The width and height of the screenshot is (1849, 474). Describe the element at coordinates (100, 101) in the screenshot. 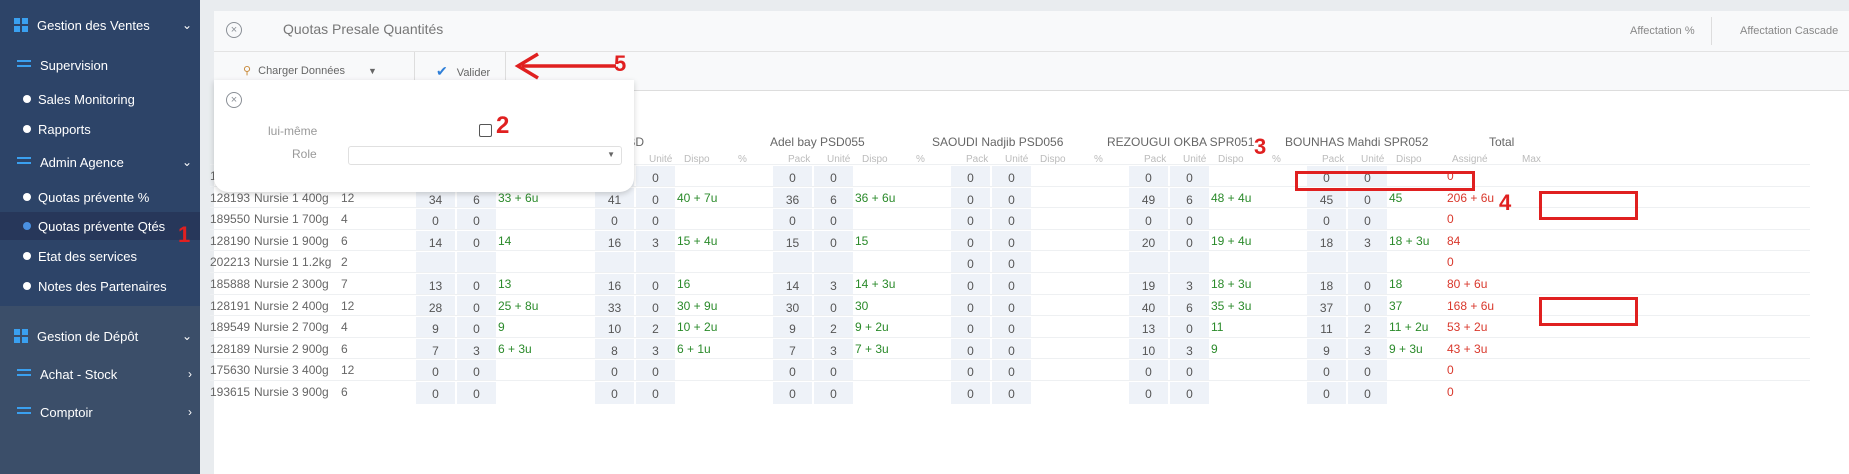

I see `sidebar-item-sales-monitoring: Sales Monitoring` at that location.